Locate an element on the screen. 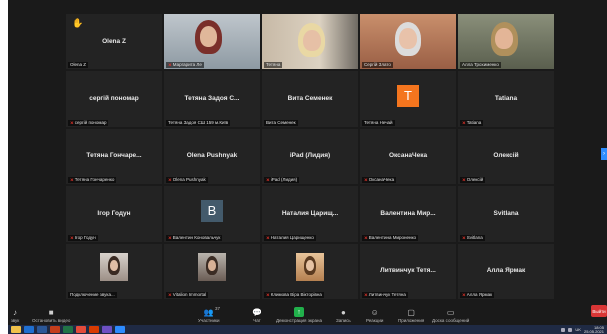  camera-icon: ■ is located at coordinates (51, 312).